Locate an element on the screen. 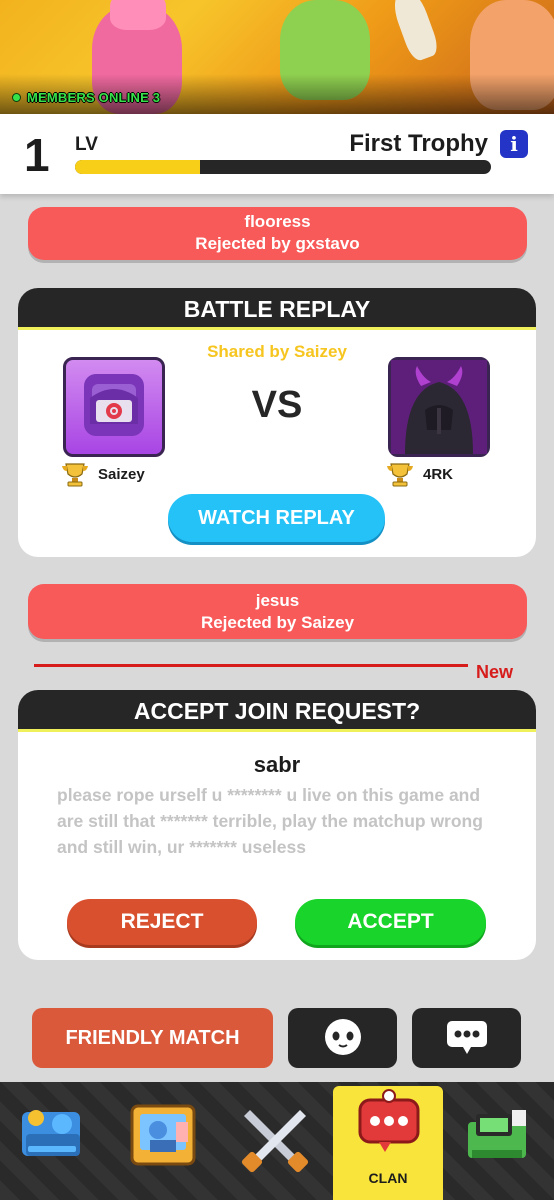  rejected-name: flooress is located at coordinates (277, 221).